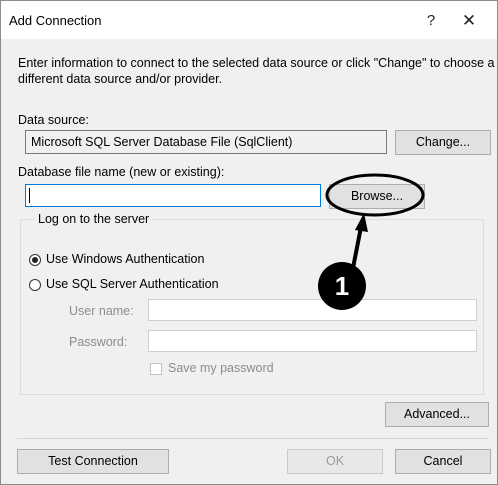 Image resolution: width=498 pixels, height=485 pixels. What do you see at coordinates (371, 241) in the screenshot?
I see `annotation-overlay: 1` at bounding box center [371, 241].